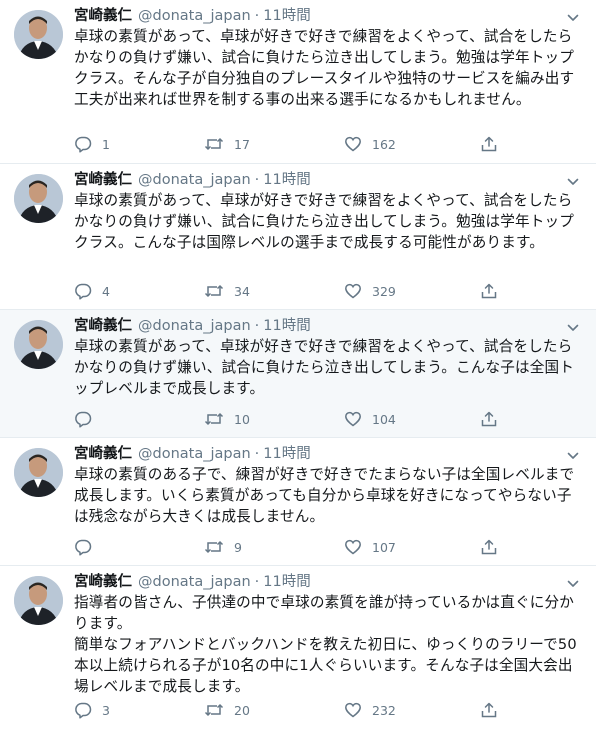  Describe the element at coordinates (370, 710) in the screenshot. I see `like-button: 232` at that location.